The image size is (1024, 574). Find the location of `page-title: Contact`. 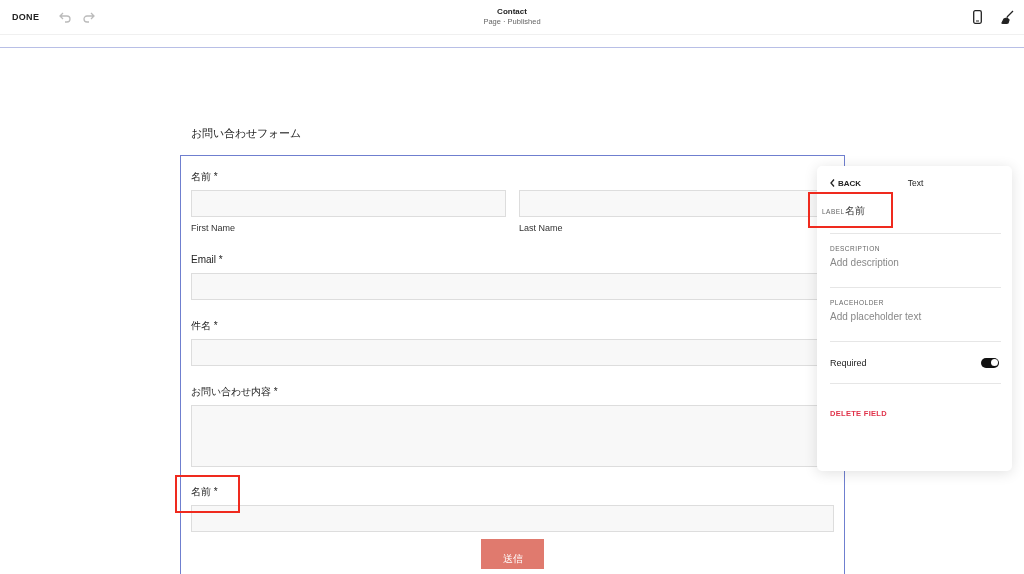

page-title: Contact is located at coordinates (512, 11).